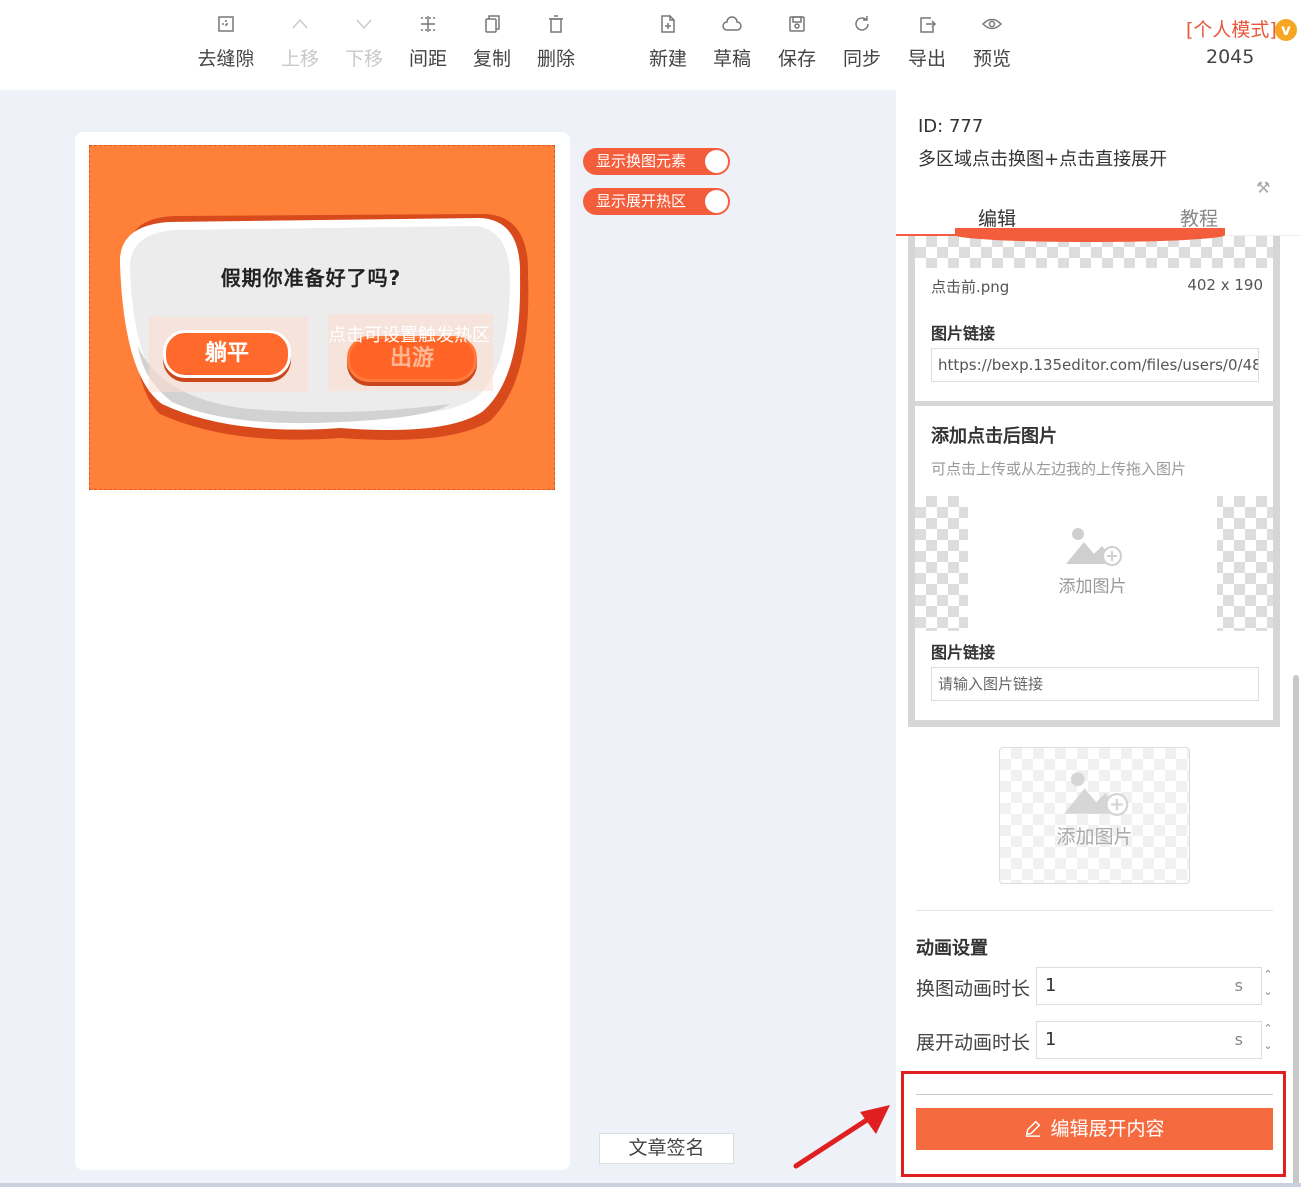  What do you see at coordinates (1094, 910) in the screenshot?
I see `section-divider` at bounding box center [1094, 910].